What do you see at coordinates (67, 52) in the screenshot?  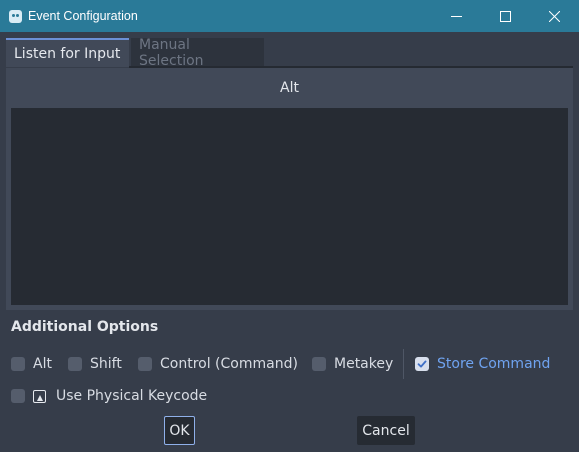 I see `tab-listen-for-input: Listen for Input` at bounding box center [67, 52].